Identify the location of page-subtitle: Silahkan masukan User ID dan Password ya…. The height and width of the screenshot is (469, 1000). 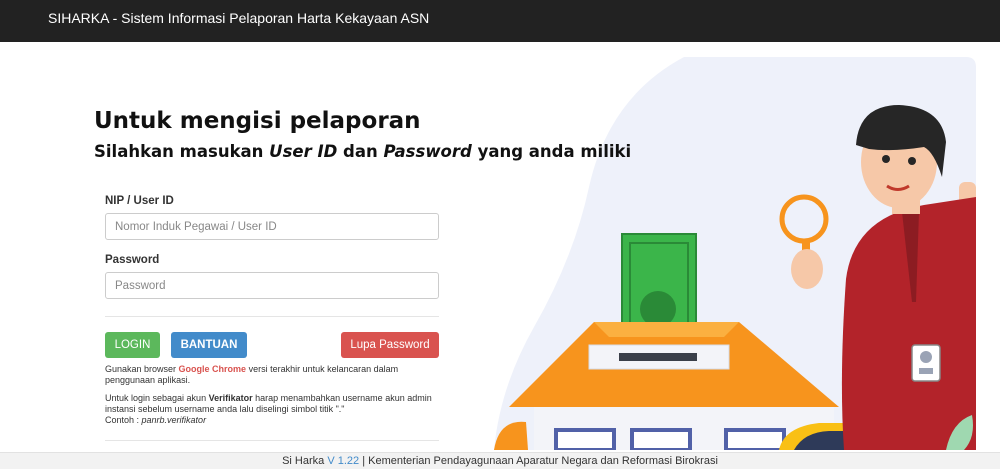
(363, 151).